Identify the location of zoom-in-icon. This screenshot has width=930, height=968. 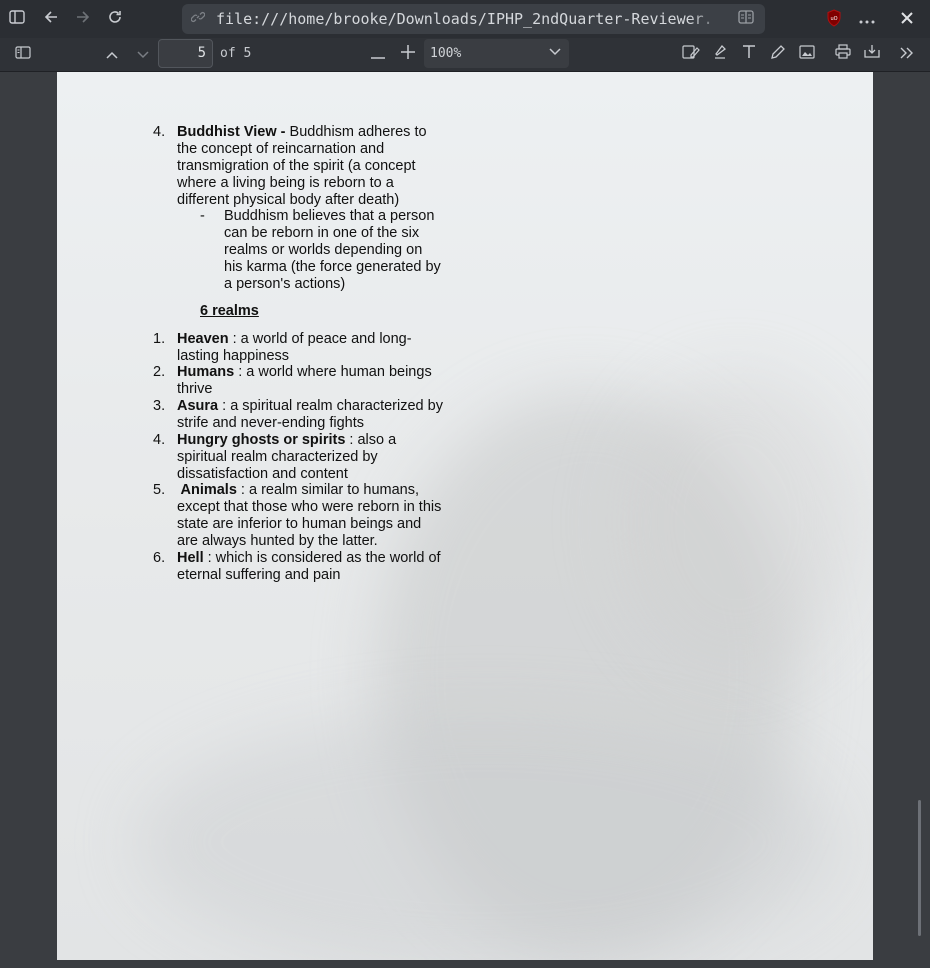
(408, 55).